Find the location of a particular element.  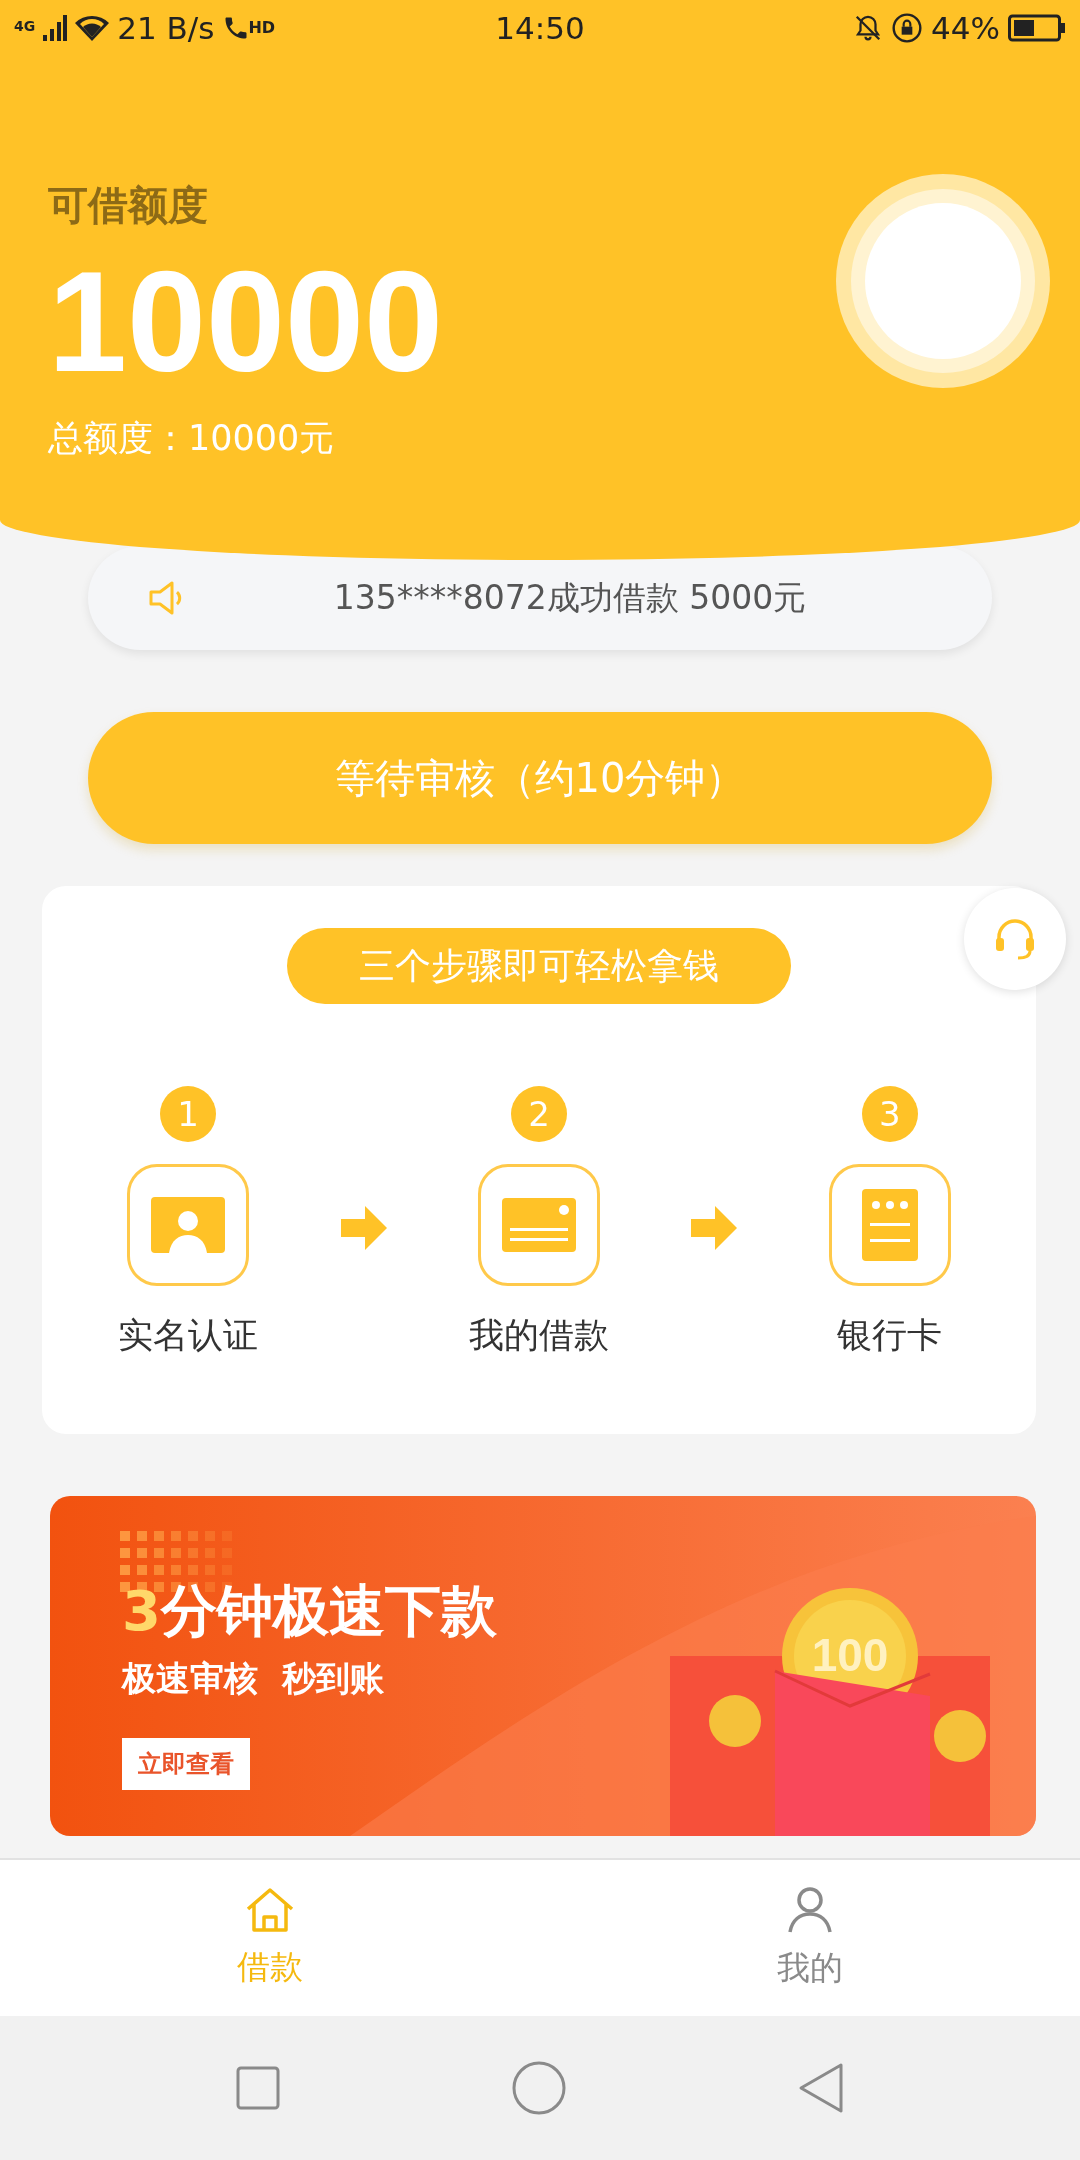

step-label: 银行卡 is located at coordinates (890, 1335).